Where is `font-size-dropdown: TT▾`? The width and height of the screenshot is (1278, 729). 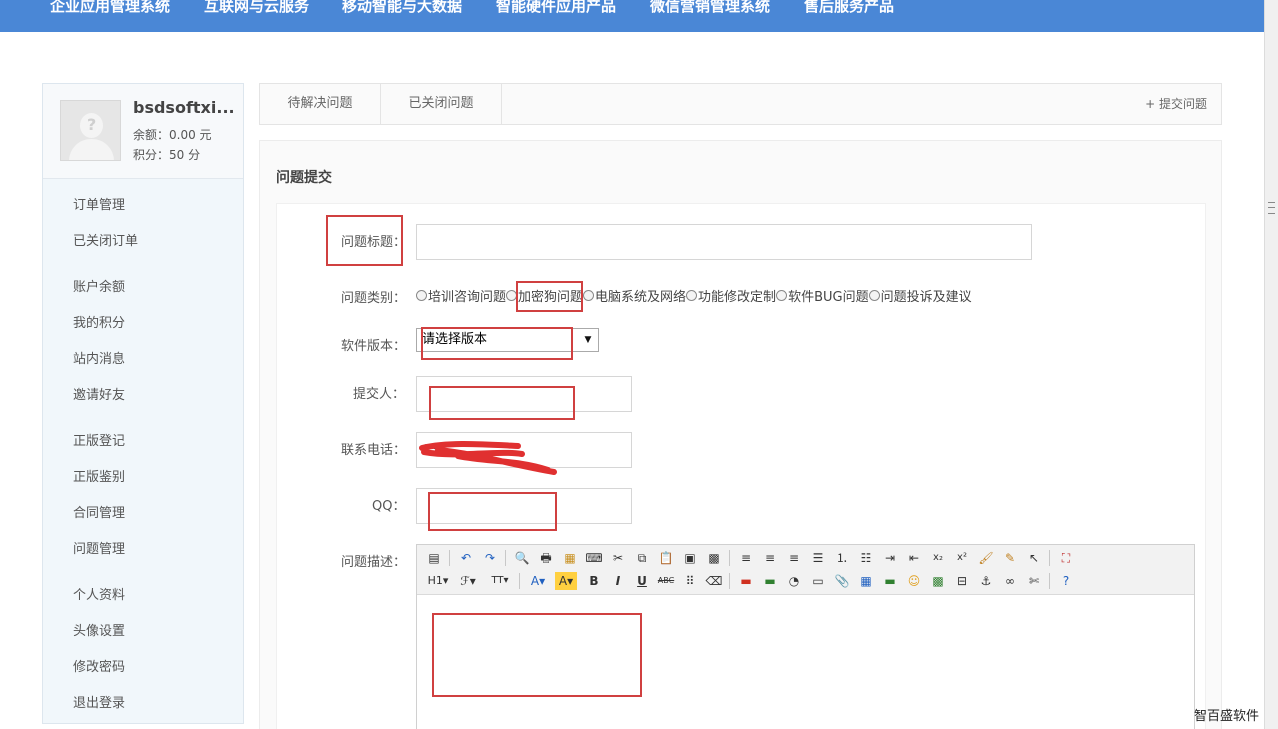 font-size-dropdown: TT▾ is located at coordinates (500, 581).